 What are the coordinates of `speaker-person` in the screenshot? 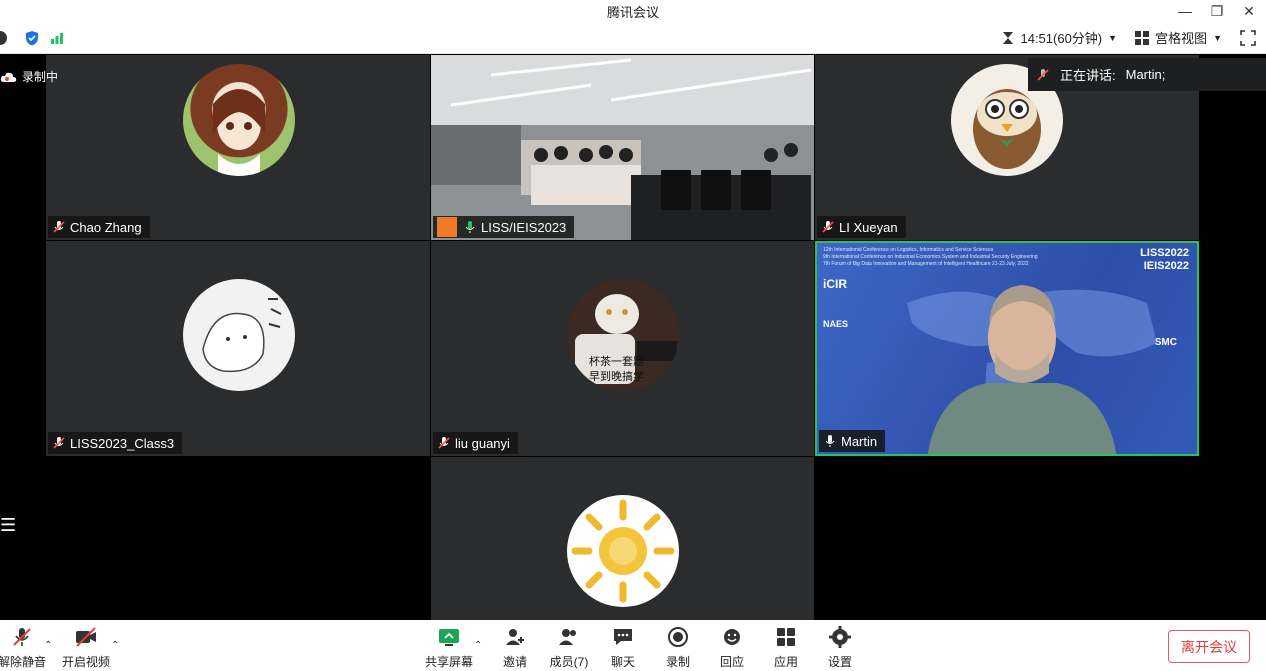 It's located at (1022, 369).